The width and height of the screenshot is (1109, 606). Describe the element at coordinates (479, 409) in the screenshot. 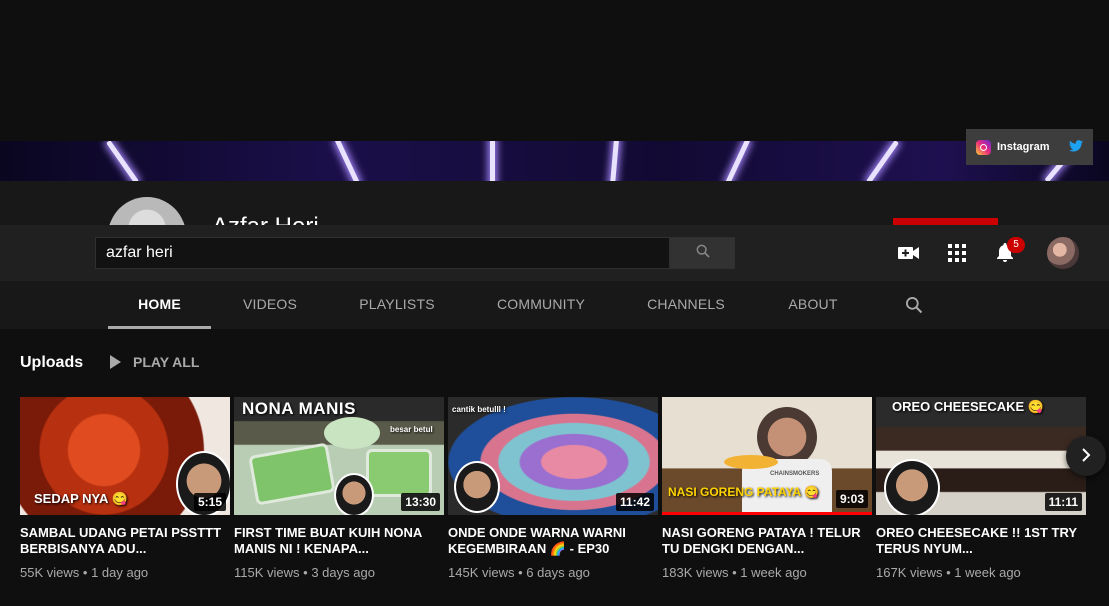

I see `thumbnail-overlay-text: cantik betulll !` at that location.